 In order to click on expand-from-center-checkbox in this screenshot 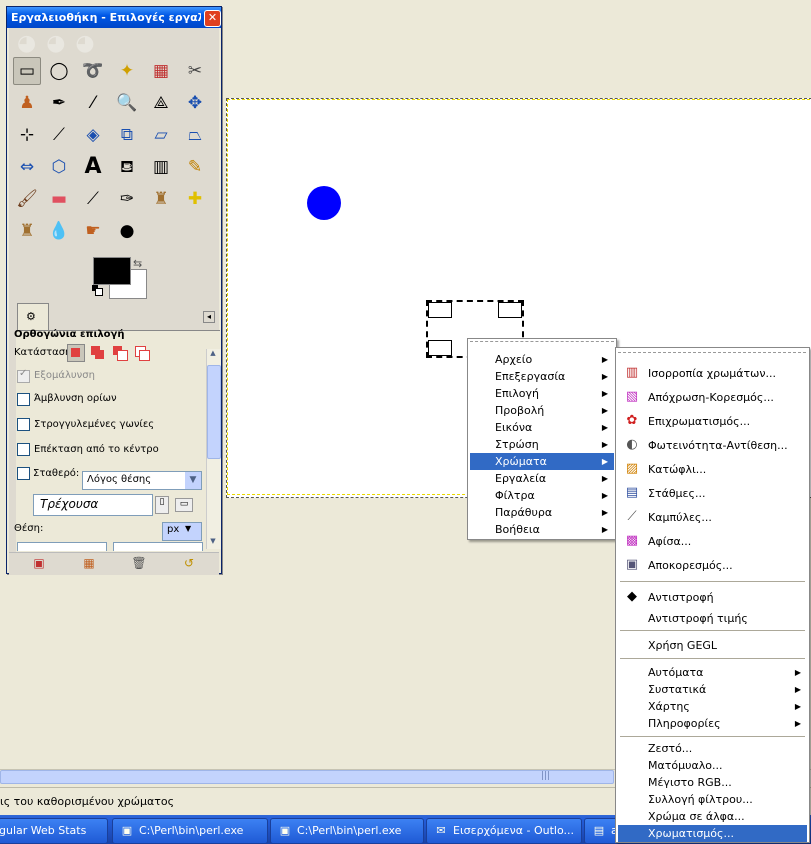, I will do `click(23, 449)`.